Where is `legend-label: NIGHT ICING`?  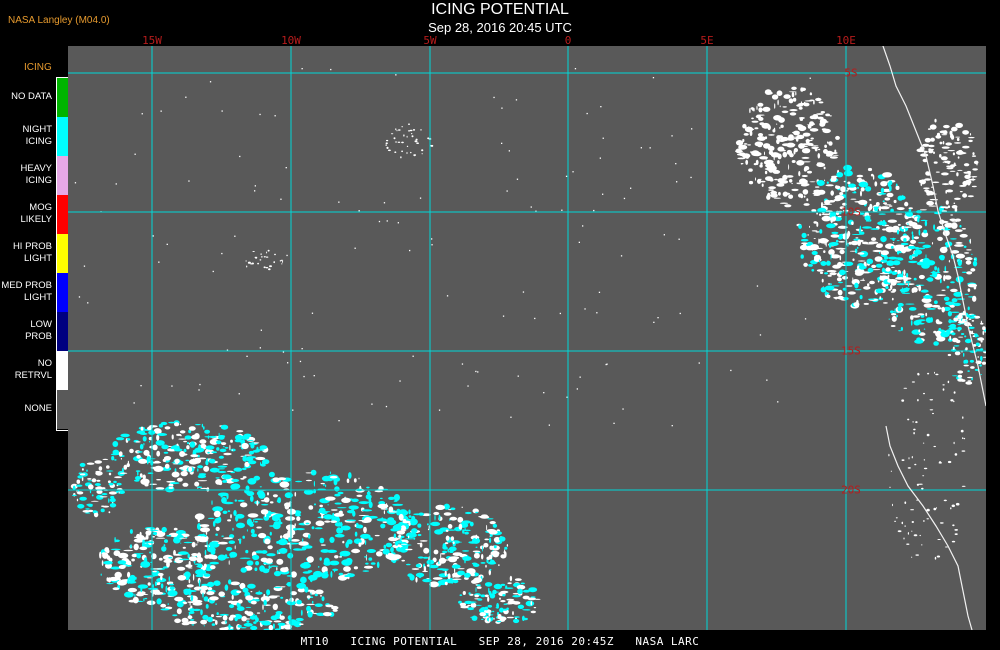
legend-label: NIGHT ICING is located at coordinates (37, 135).